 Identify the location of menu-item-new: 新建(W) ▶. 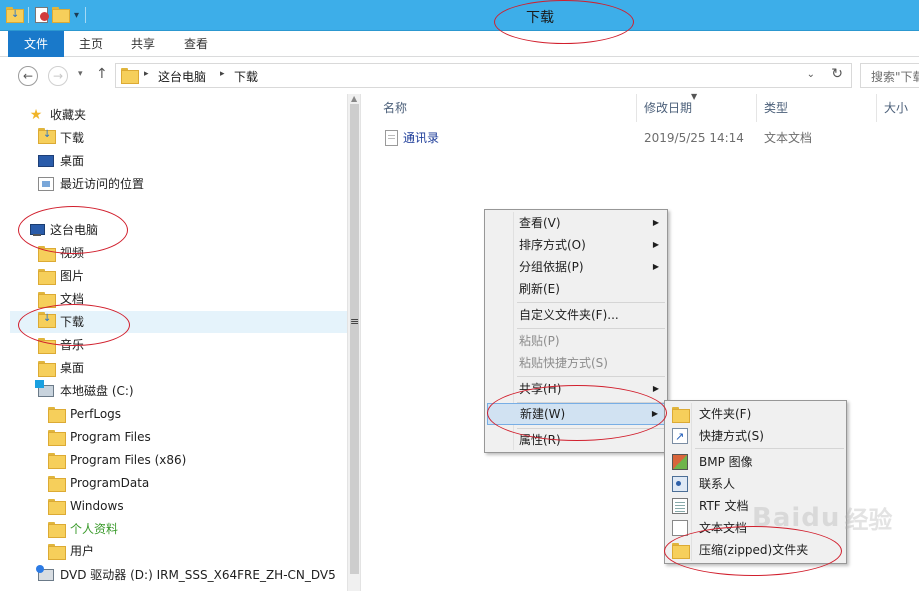
(576, 414).